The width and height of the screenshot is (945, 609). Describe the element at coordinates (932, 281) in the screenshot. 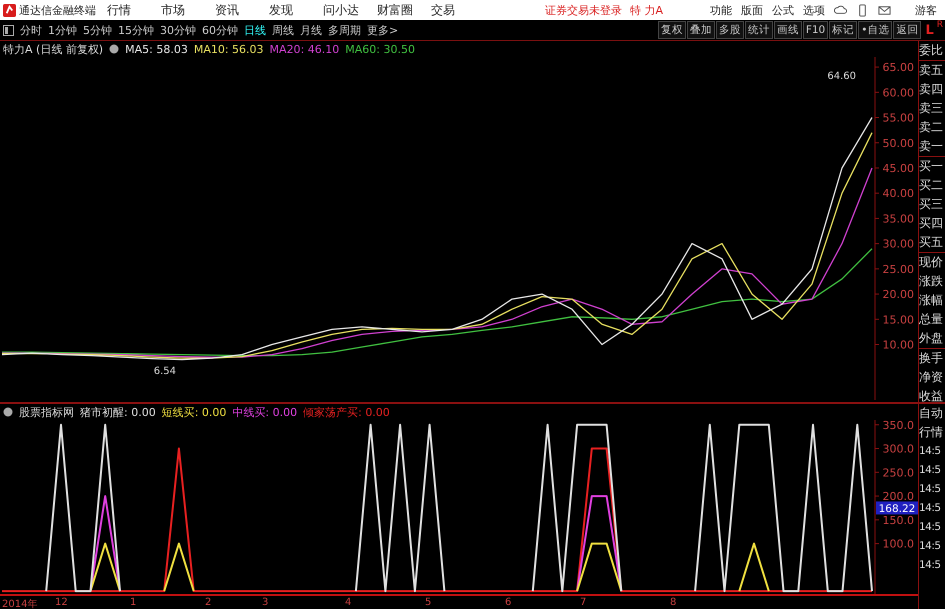

I see `quote-field-label: 涨跌` at that location.